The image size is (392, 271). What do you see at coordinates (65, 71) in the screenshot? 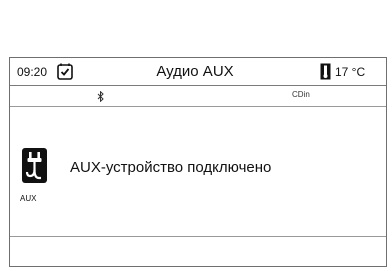
I see `clock-icon` at bounding box center [65, 71].